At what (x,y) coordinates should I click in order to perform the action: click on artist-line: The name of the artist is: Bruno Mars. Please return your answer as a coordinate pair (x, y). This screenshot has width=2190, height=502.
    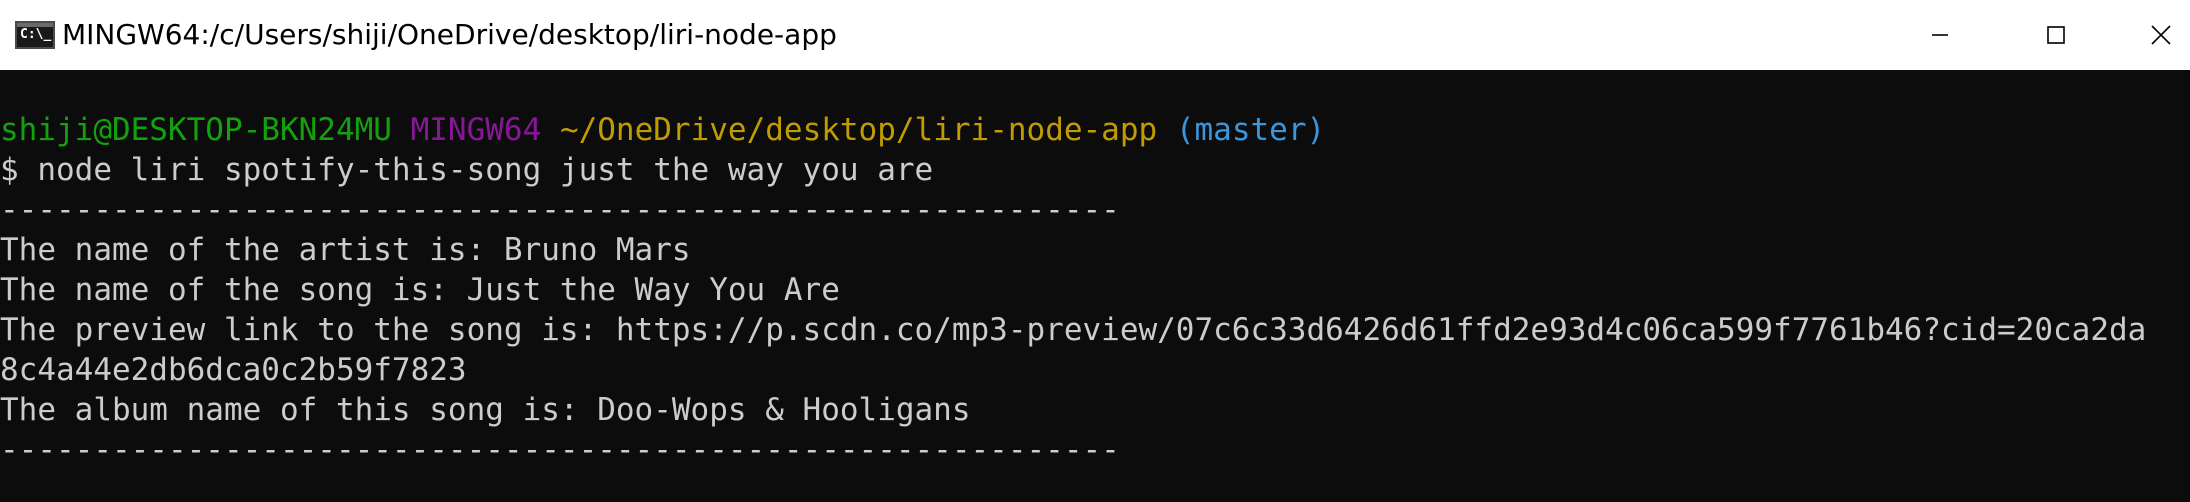
    Looking at the image, I should click on (345, 250).